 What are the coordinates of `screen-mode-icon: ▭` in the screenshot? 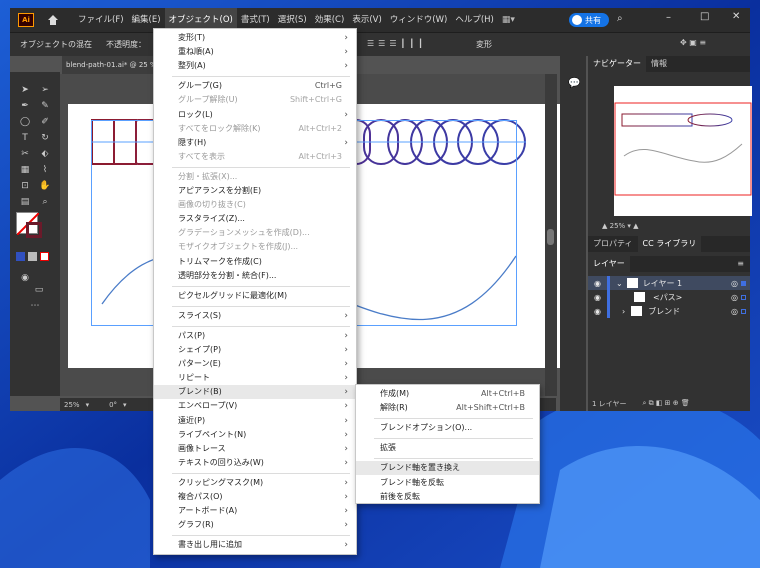 It's located at (39, 290).